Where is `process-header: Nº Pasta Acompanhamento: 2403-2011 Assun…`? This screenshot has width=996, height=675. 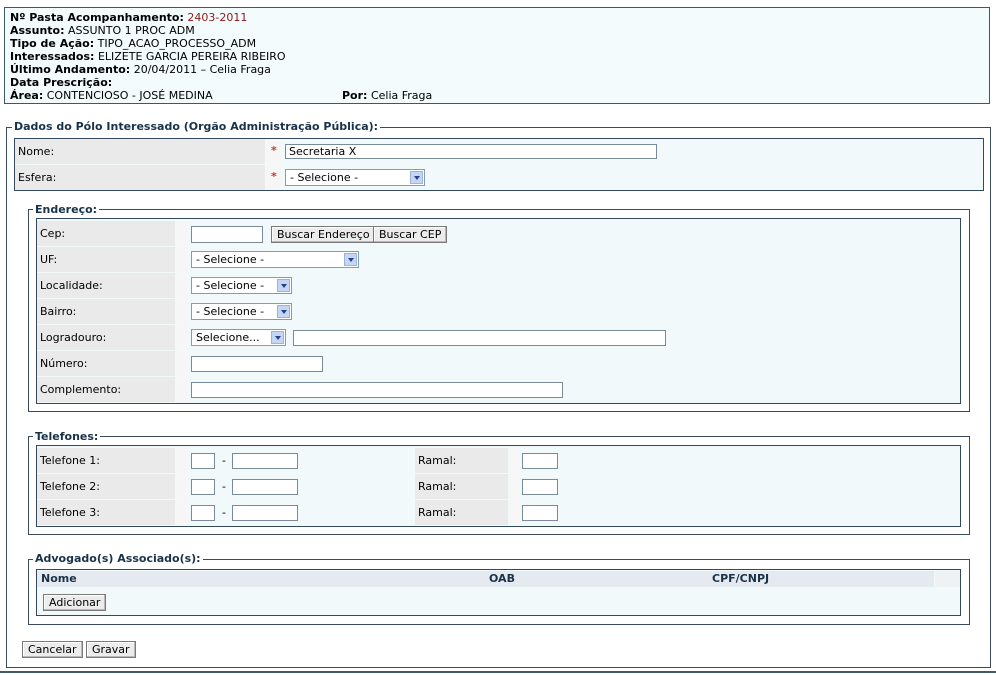
process-header: Nº Pasta Acompanhamento: 2403-2011 Assun… is located at coordinates (497, 55).